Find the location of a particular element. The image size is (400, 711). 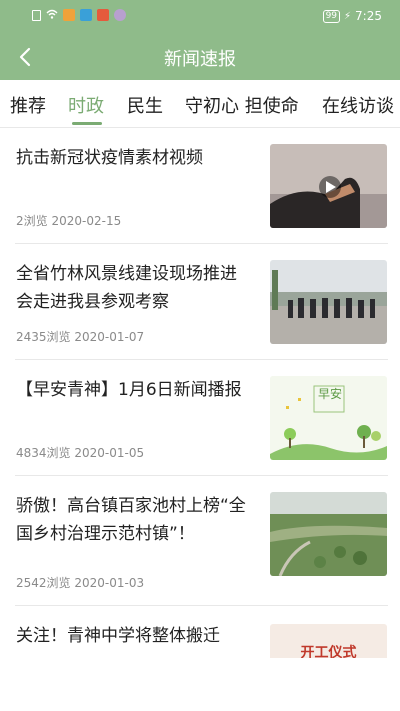

video-icon is located at coordinates (103, 15).